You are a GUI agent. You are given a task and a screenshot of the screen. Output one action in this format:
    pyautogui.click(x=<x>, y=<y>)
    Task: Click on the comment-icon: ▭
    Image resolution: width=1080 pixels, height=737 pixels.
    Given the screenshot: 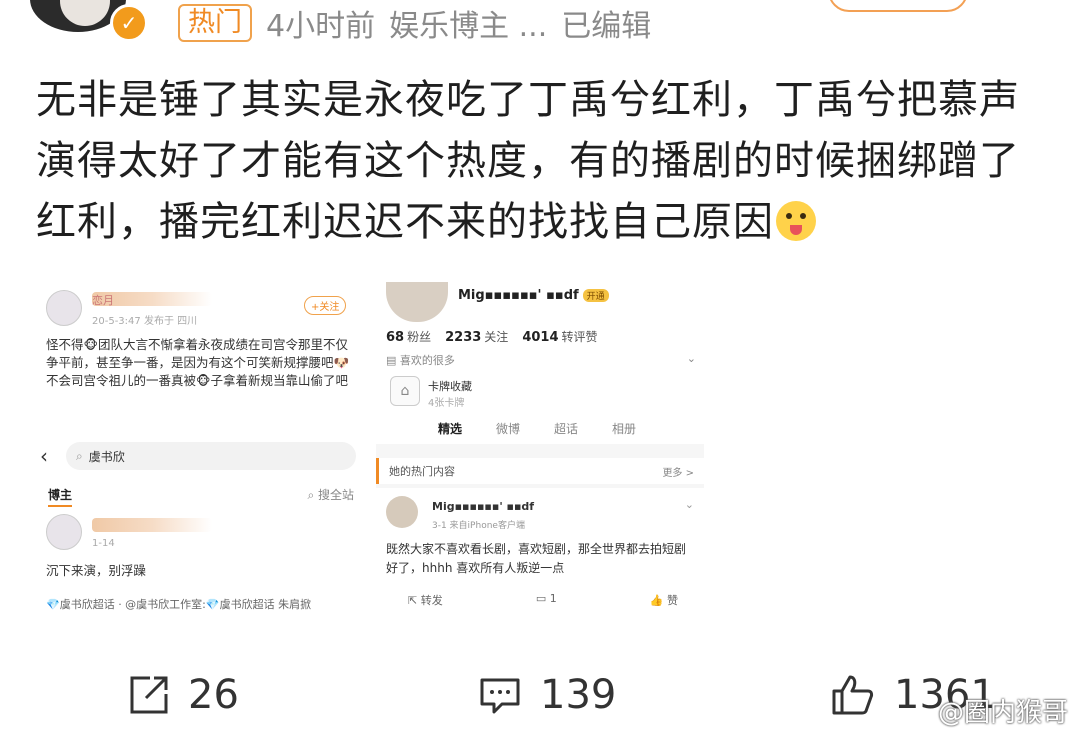 What is the action you would take?
    pyautogui.click(x=542, y=598)
    